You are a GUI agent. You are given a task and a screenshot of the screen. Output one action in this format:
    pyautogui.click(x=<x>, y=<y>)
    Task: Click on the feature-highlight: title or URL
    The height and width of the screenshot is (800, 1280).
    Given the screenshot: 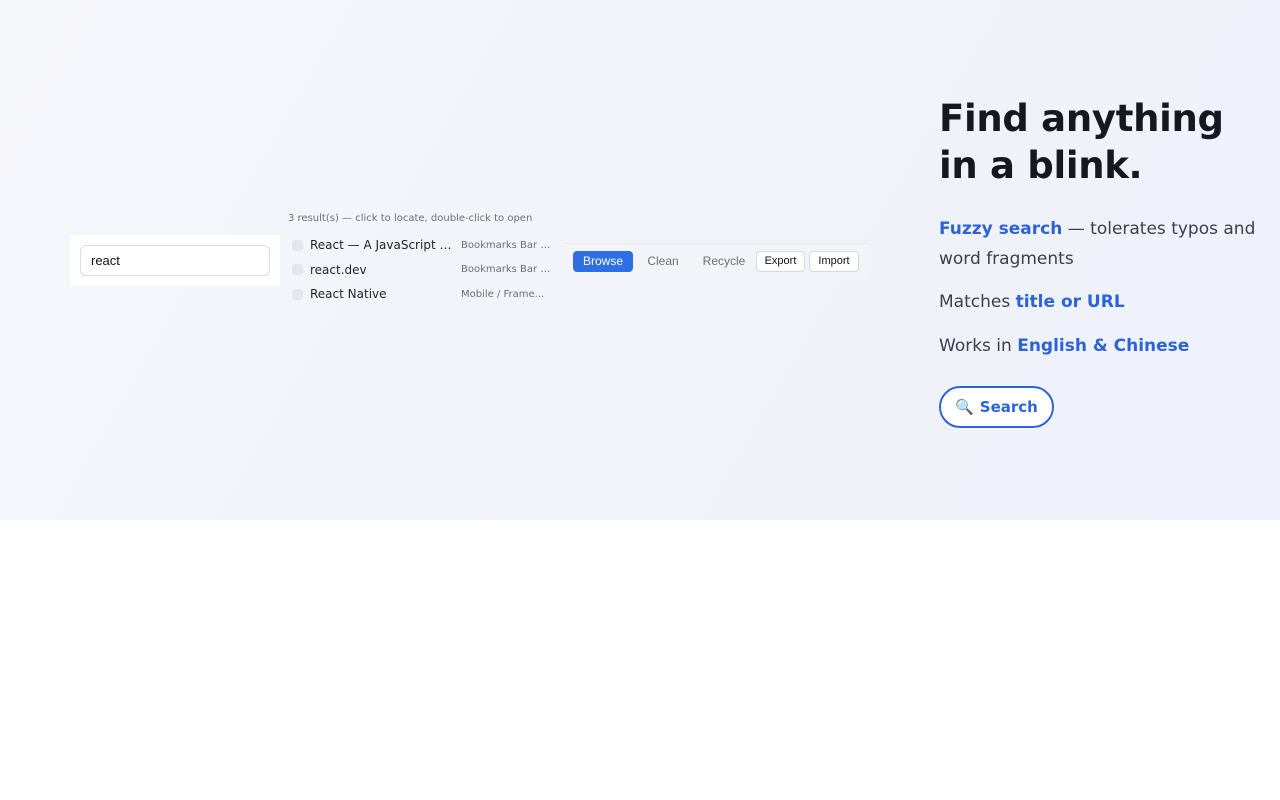 What is the action you would take?
    pyautogui.click(x=1070, y=302)
    